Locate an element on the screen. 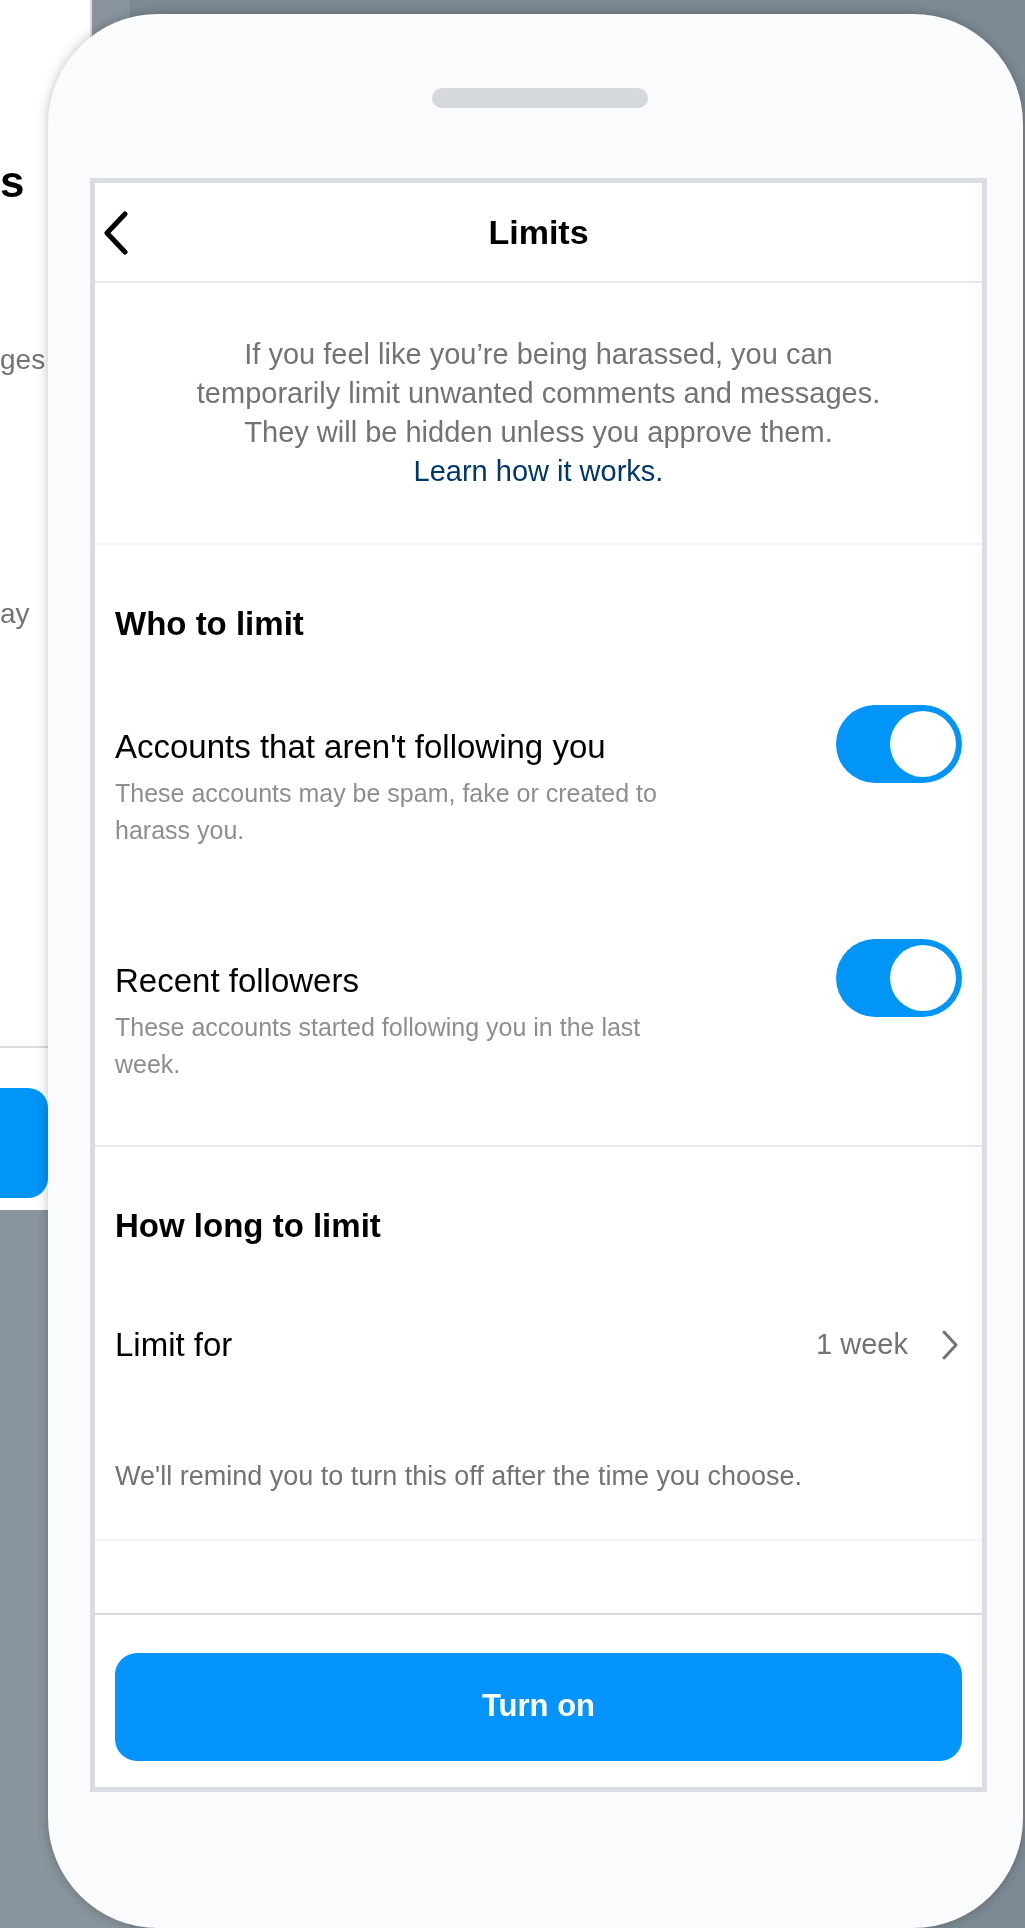  option-title: Recent followers is located at coordinates (237, 980).